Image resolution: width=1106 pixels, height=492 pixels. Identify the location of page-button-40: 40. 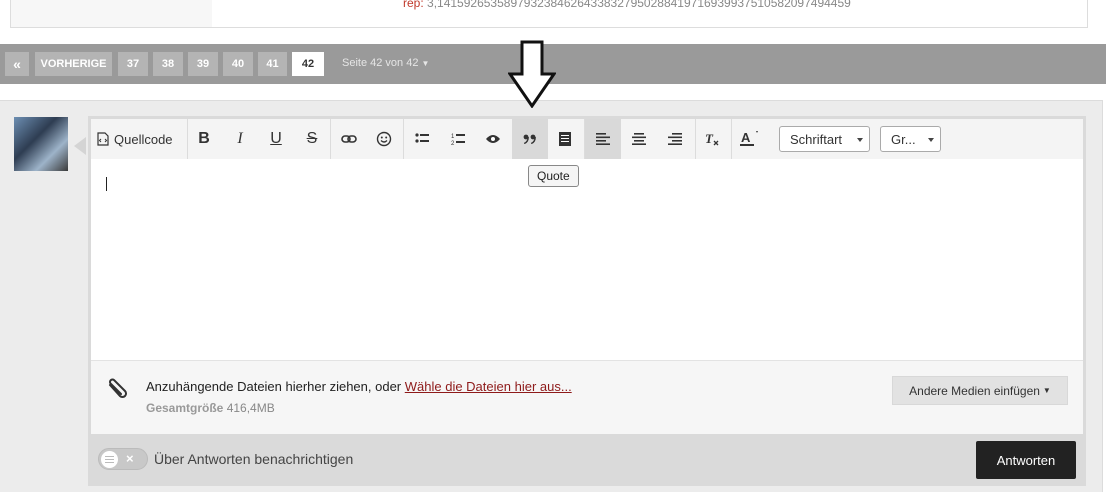
(238, 64).